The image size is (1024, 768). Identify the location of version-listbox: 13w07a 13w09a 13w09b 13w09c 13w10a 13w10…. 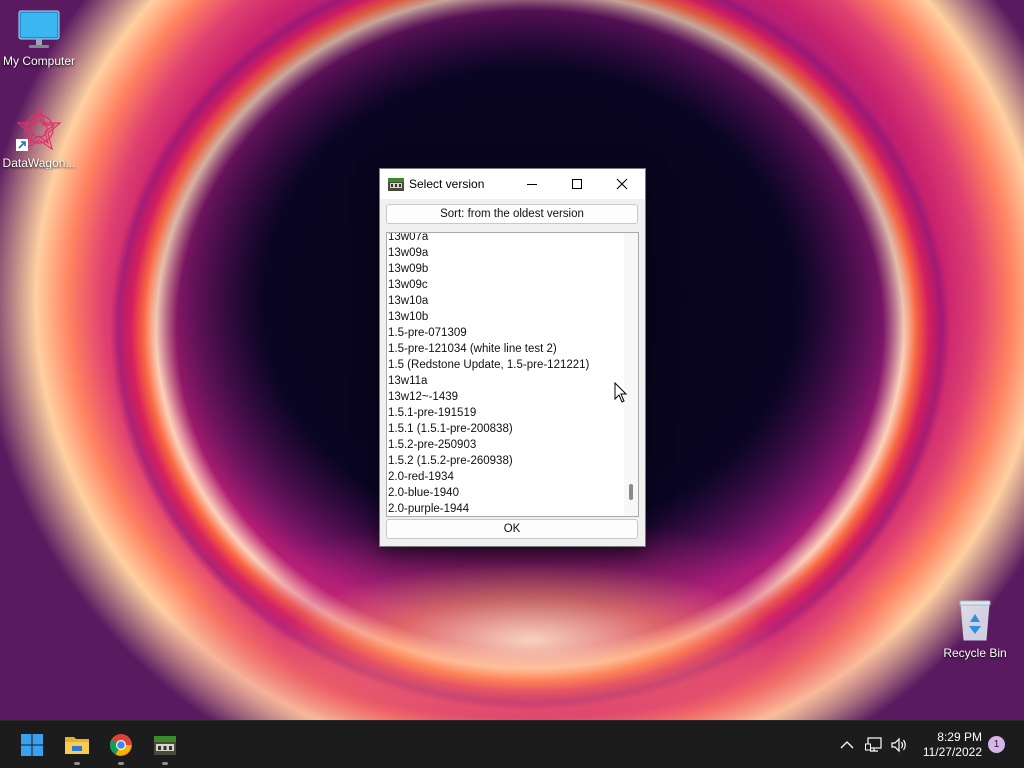
(512, 374).